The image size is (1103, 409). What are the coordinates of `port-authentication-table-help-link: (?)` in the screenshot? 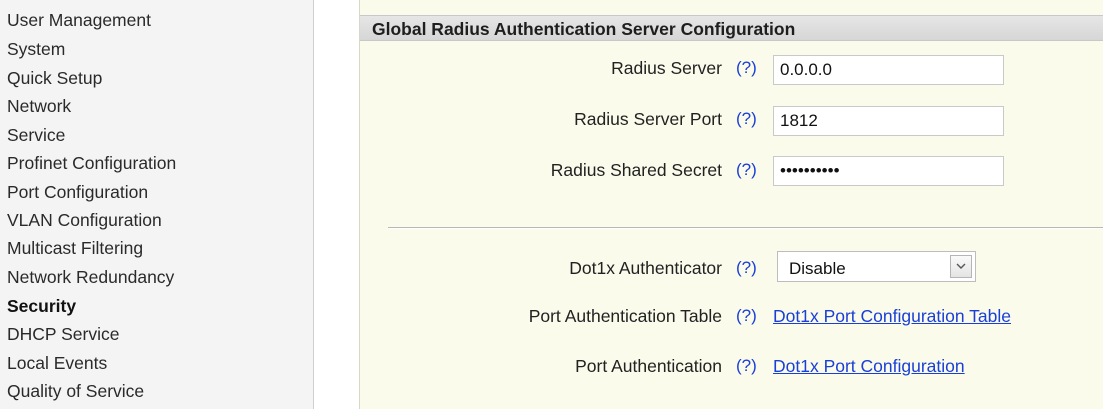 It's located at (746, 316).